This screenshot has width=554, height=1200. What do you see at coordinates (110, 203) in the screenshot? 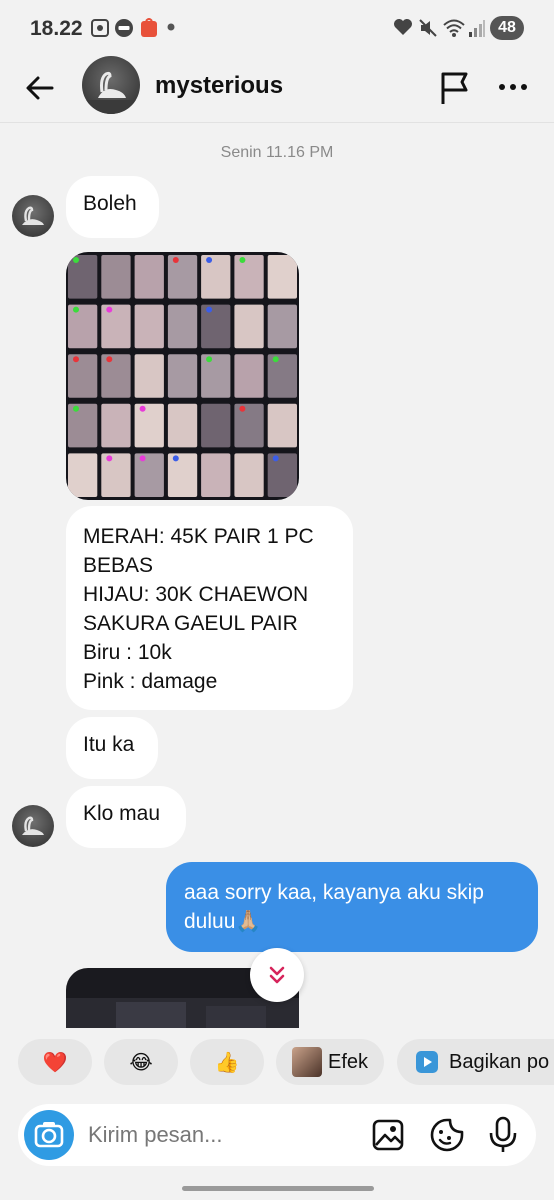
I see `message-text: Boleh` at bounding box center [110, 203].